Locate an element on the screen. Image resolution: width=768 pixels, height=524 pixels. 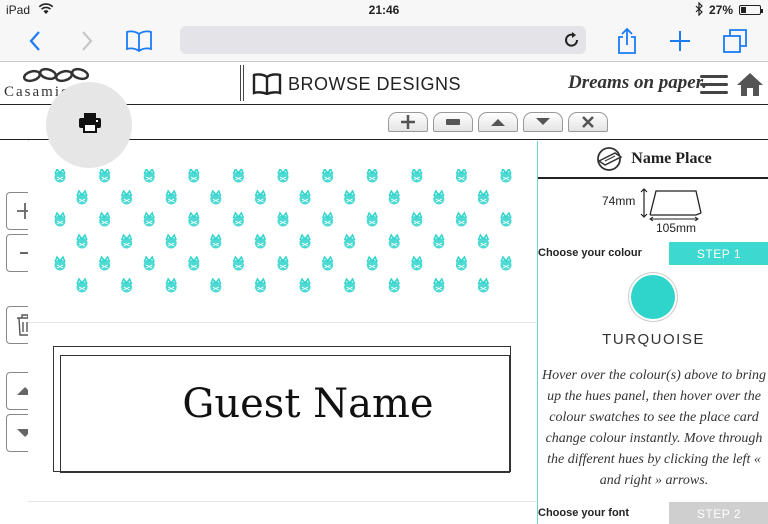
step1-tab: STEP 1 is located at coordinates (718, 253).